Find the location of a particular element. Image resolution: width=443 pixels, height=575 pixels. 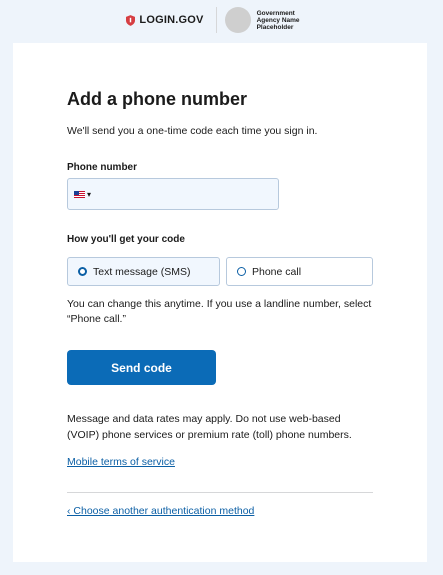

option-phone-call: Phone call is located at coordinates (299, 271).